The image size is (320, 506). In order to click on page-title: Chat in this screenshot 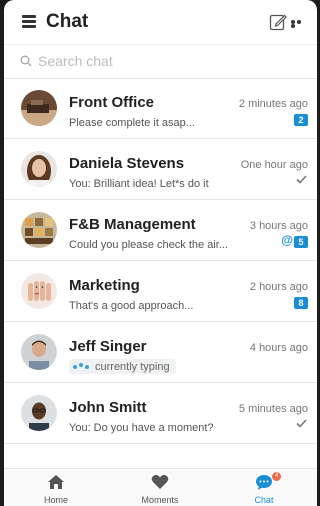, I will do `click(67, 21)`.